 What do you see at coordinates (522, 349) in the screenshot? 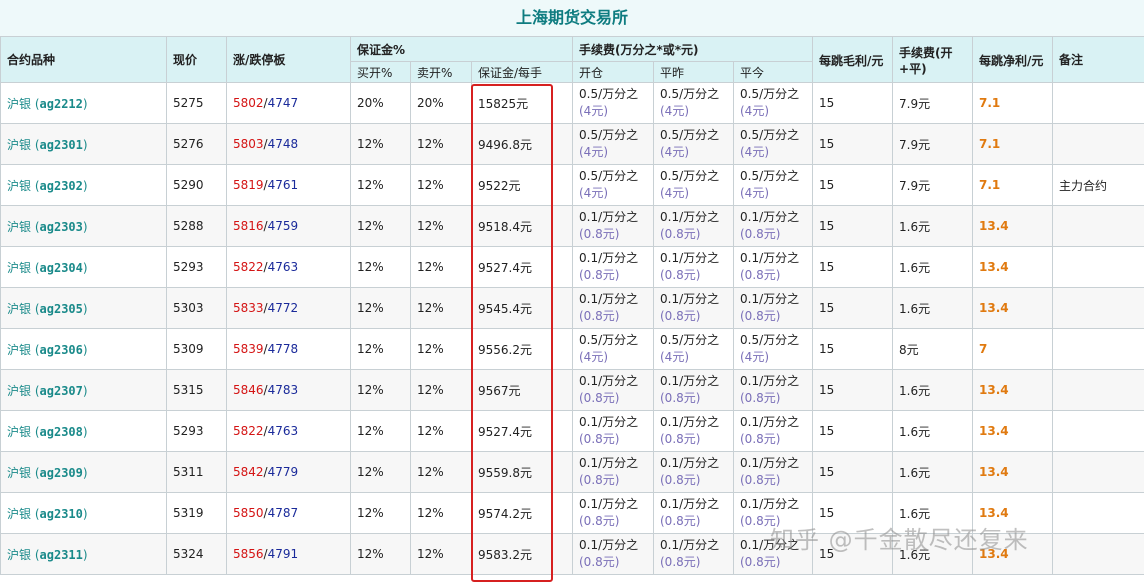
I see `margin-per-lot-cell: 9556.2元` at bounding box center [522, 349].